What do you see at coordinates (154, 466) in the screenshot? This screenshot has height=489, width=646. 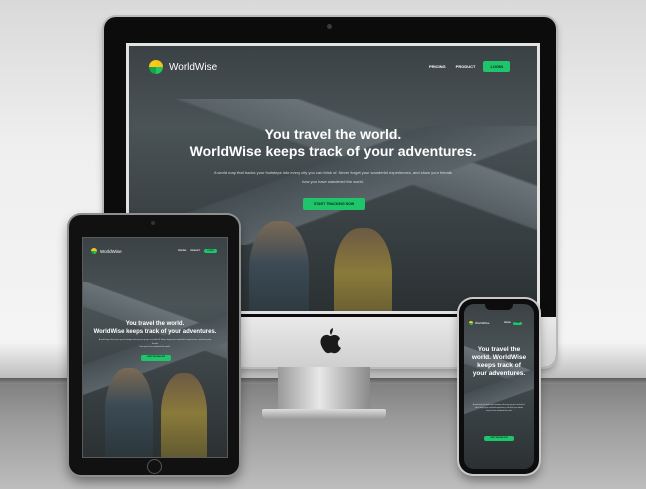 I see `home-button` at bounding box center [154, 466].